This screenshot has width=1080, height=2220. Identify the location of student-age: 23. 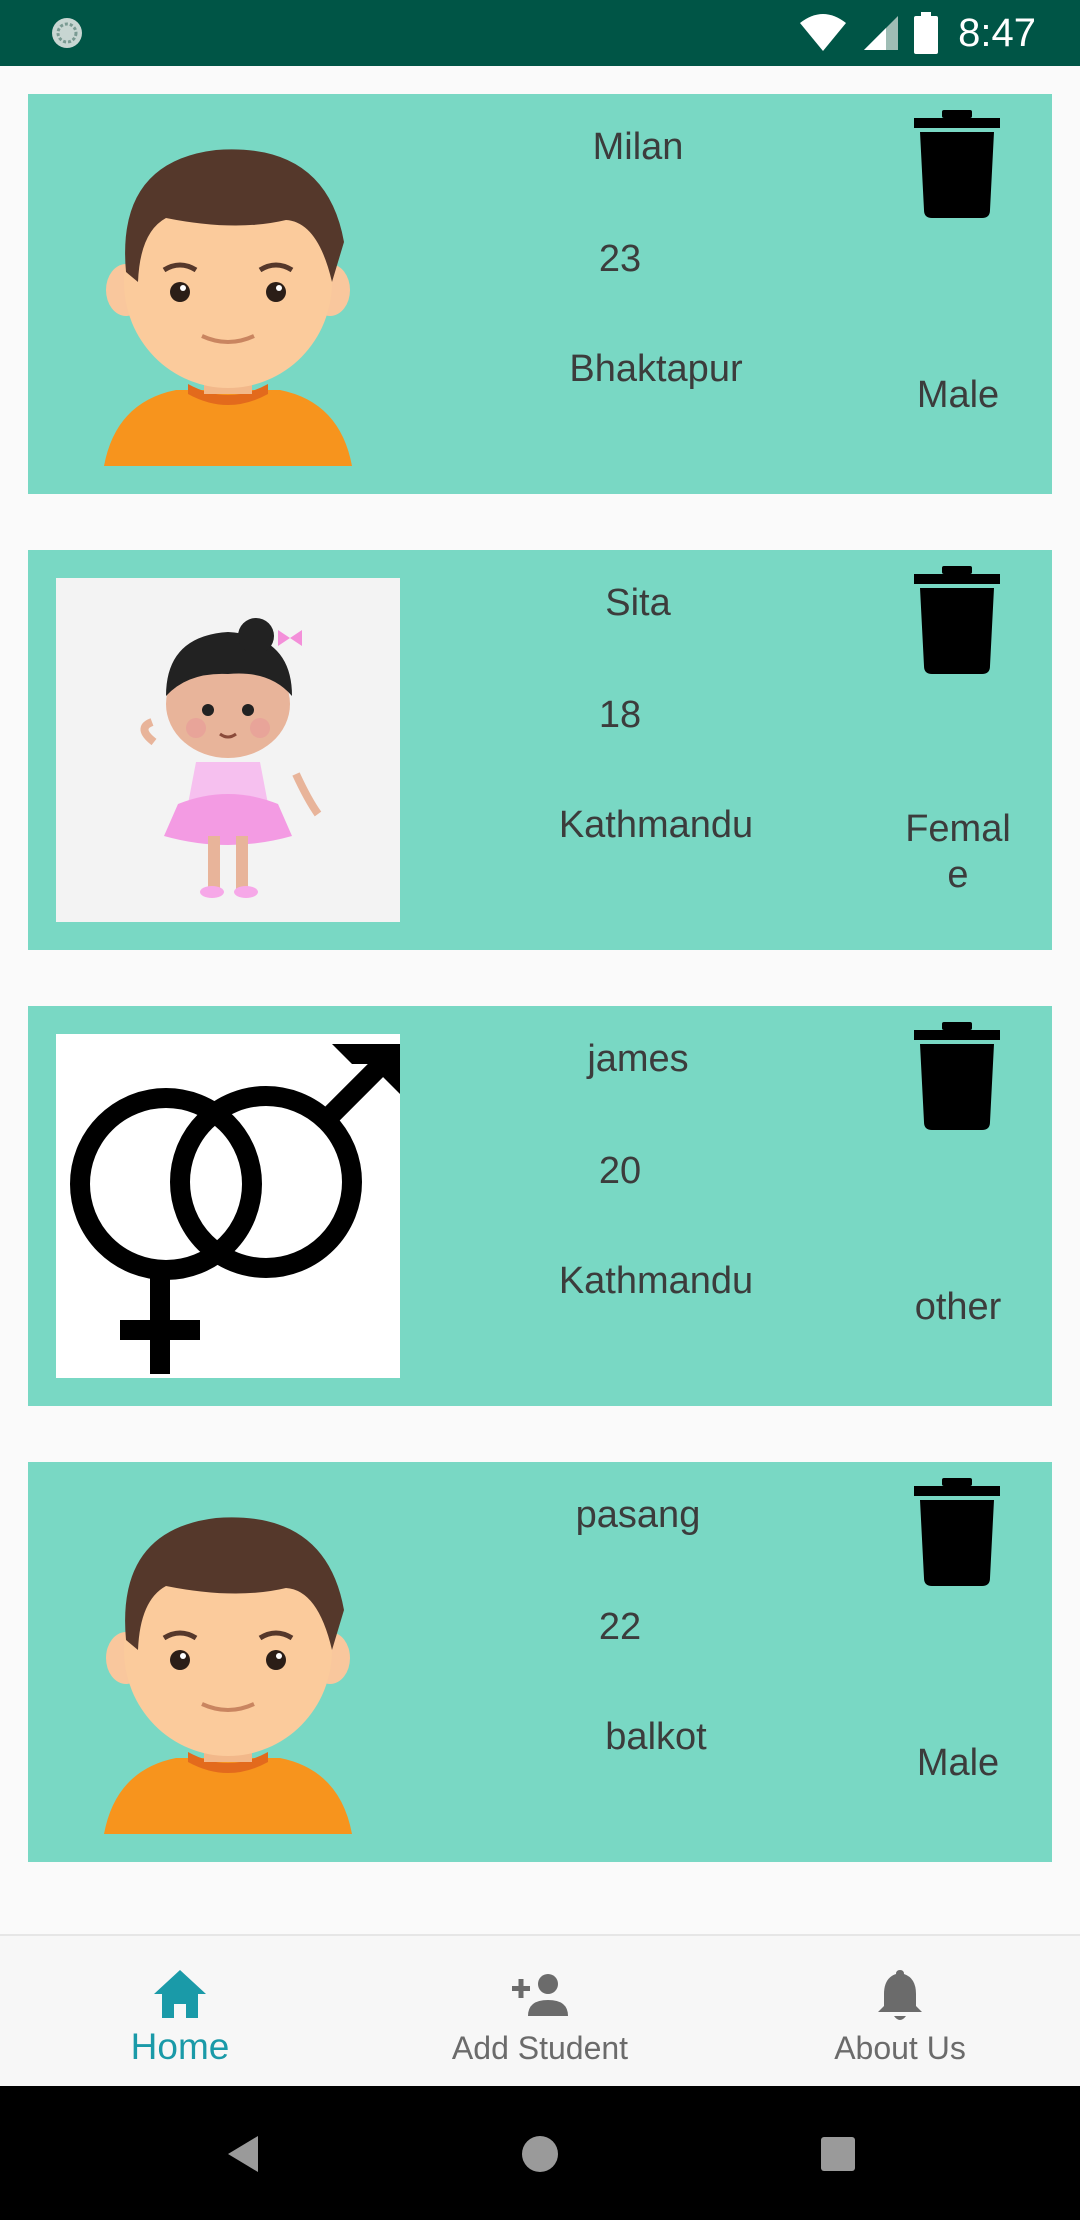
(620, 259).